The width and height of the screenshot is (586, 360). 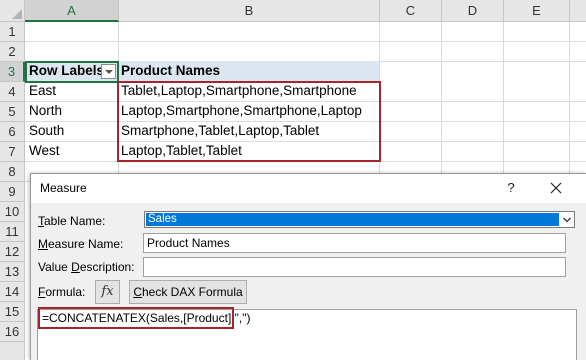 I want to click on column-header-e: E, so click(x=537, y=11).